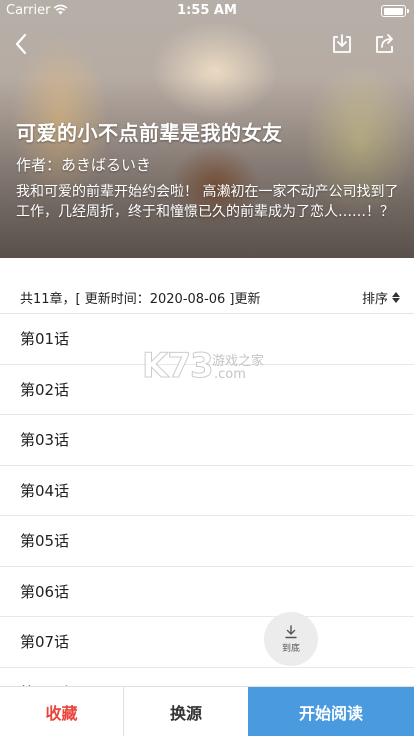  I want to click on chapter-item: 第01话, so click(207, 339).